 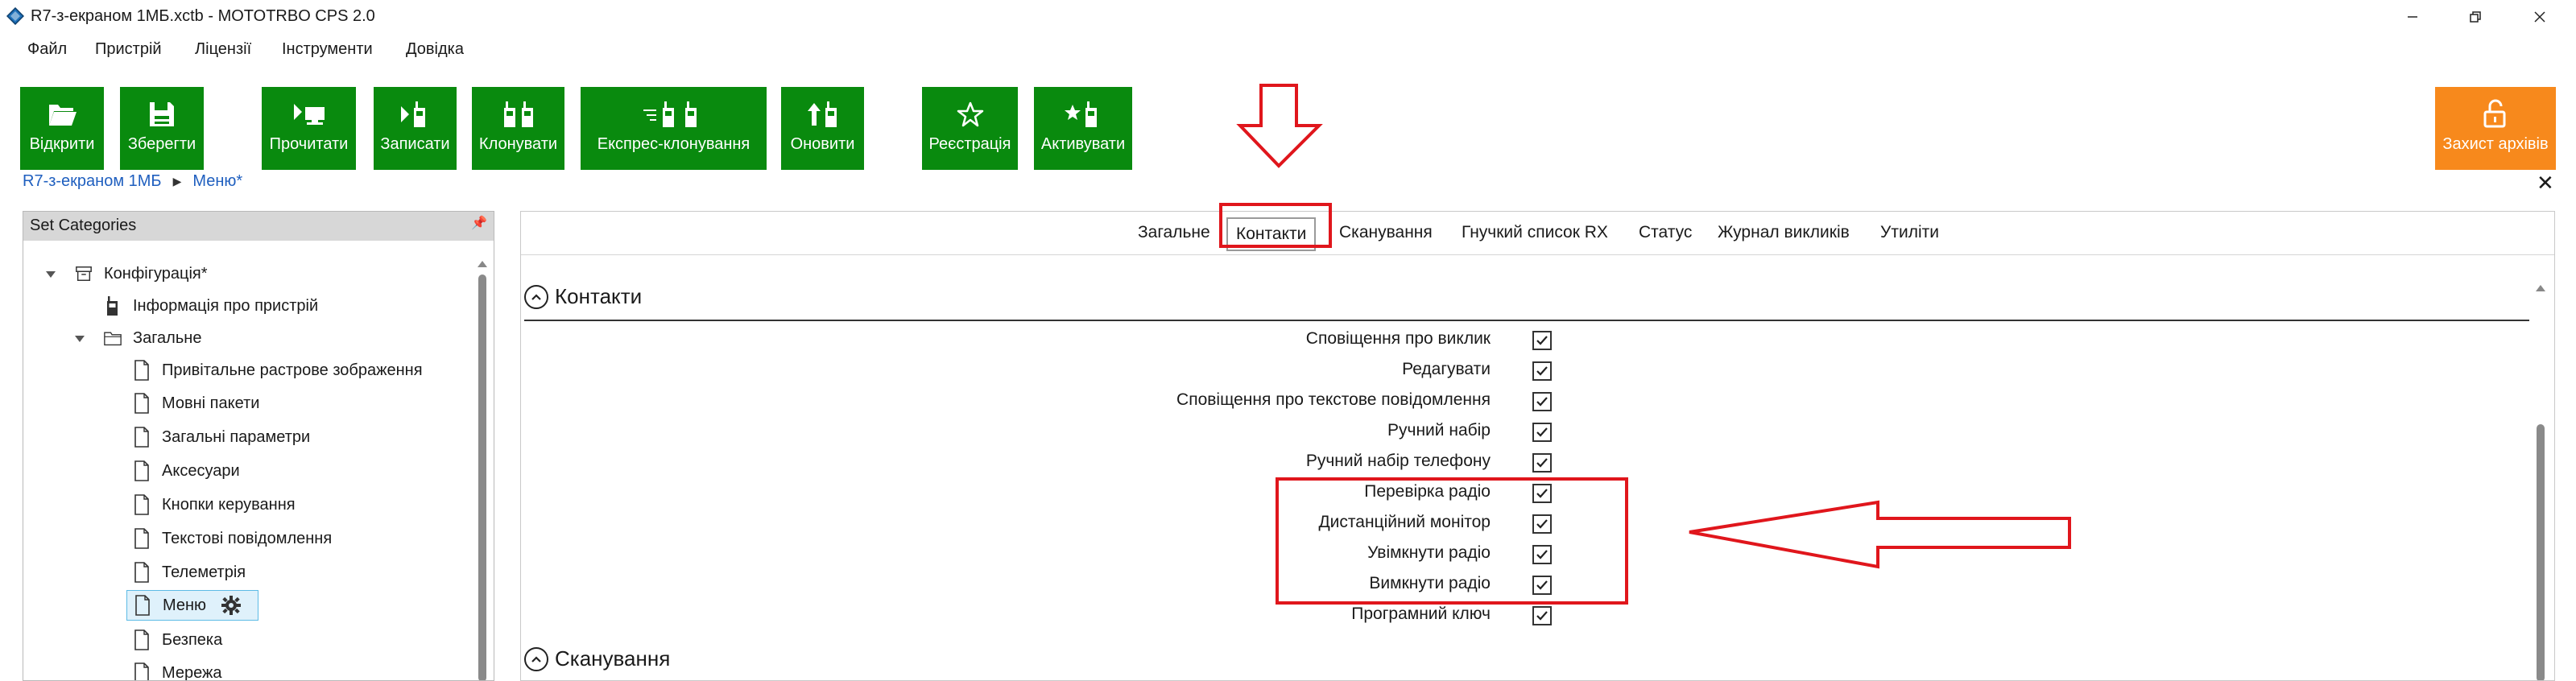 What do you see at coordinates (128, 50) in the screenshot?
I see `menu-device: Пристрій` at bounding box center [128, 50].